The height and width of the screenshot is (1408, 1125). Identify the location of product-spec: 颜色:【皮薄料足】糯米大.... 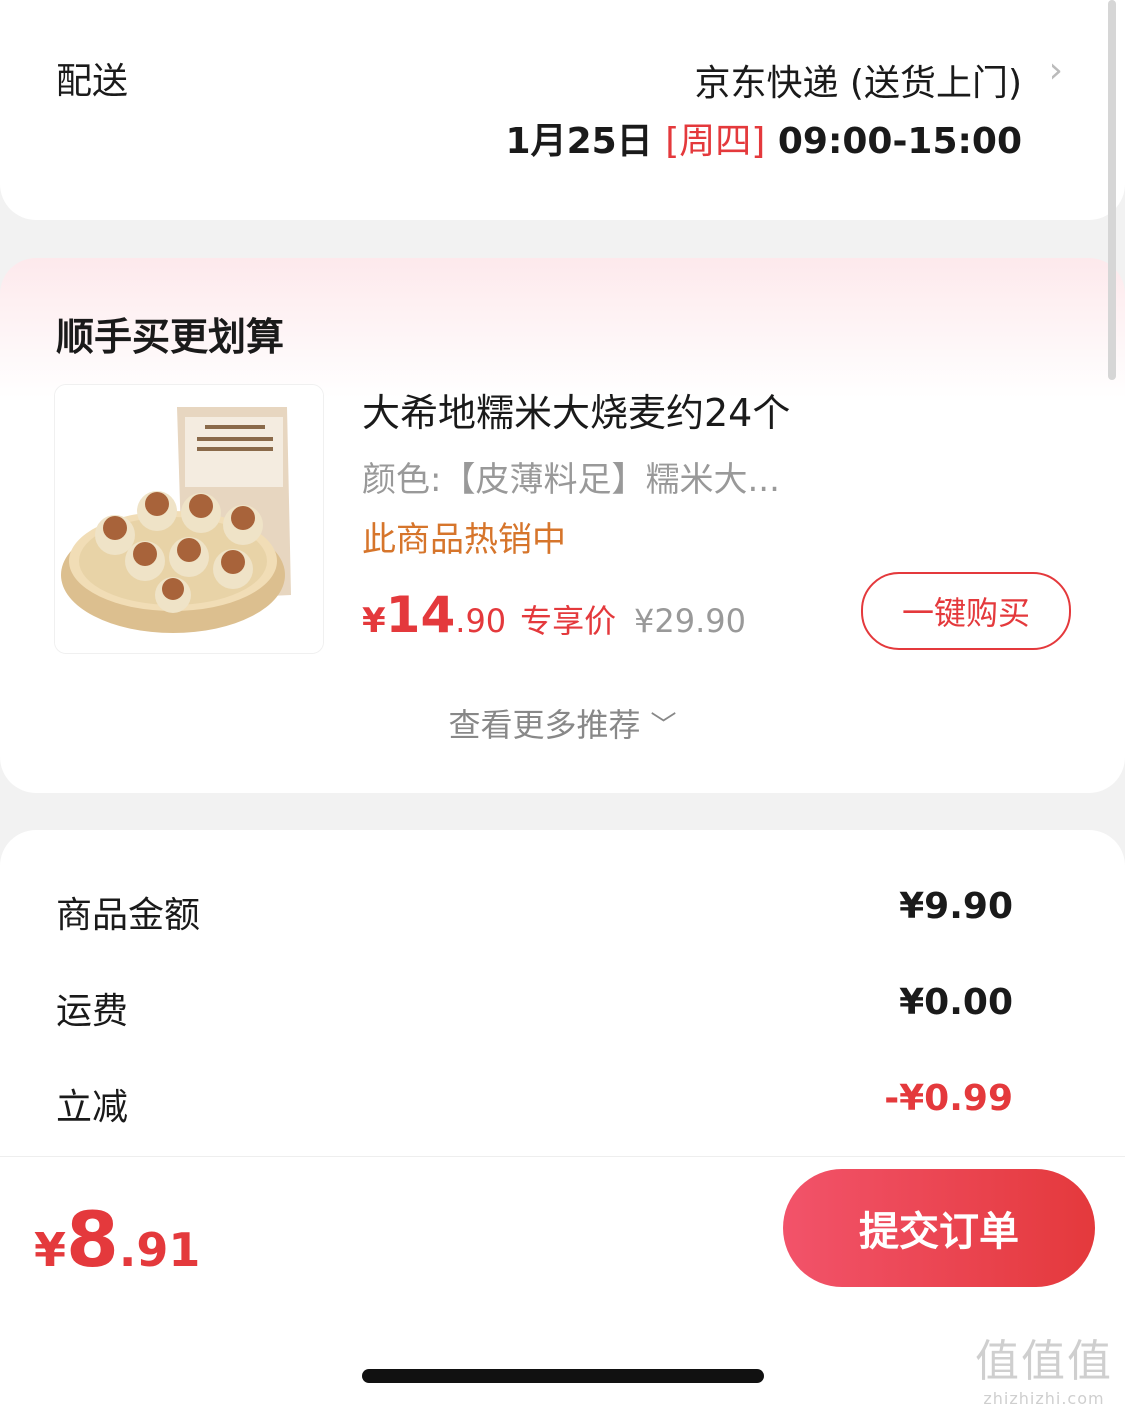
(571, 476).